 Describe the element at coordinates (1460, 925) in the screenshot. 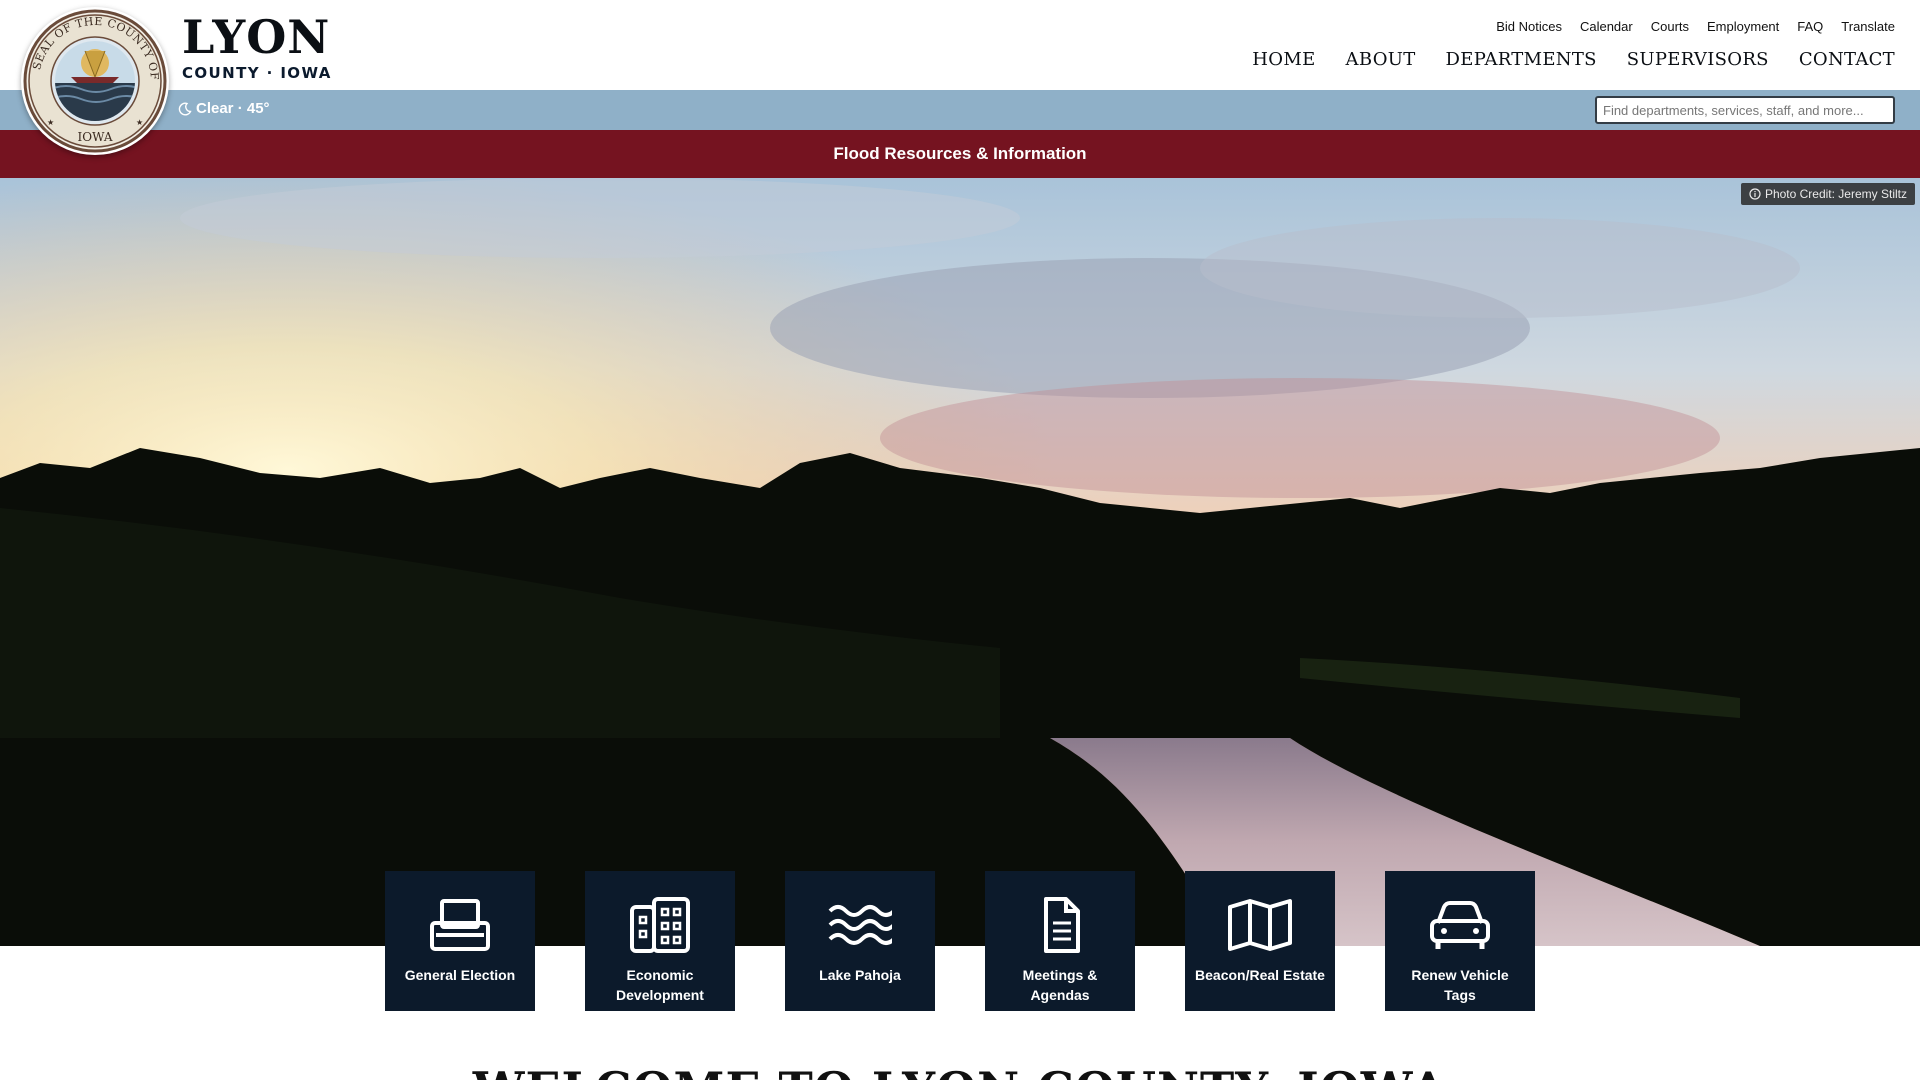

I see `car-icon` at that location.